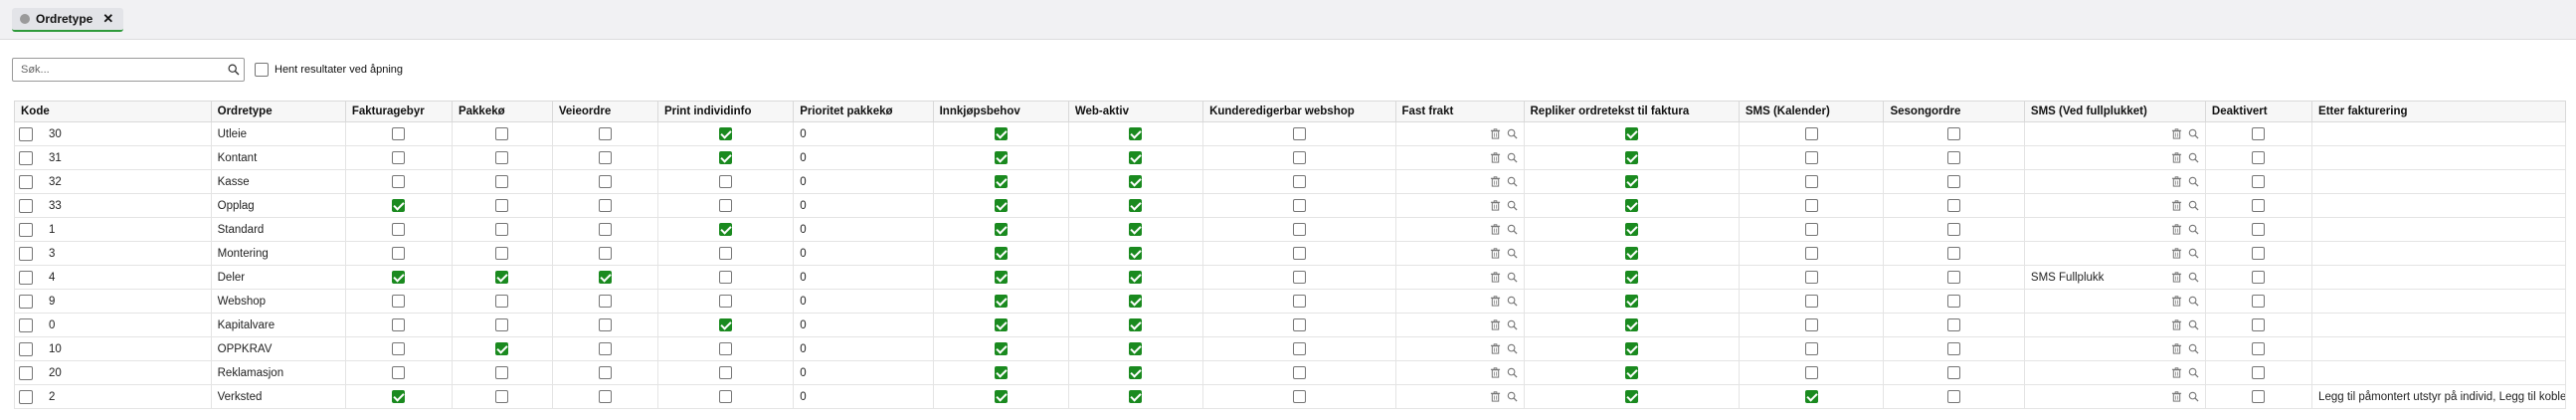 This screenshot has height=420, width=2576. I want to click on autoload-toggle: Hent resultater ved åpning, so click(329, 70).